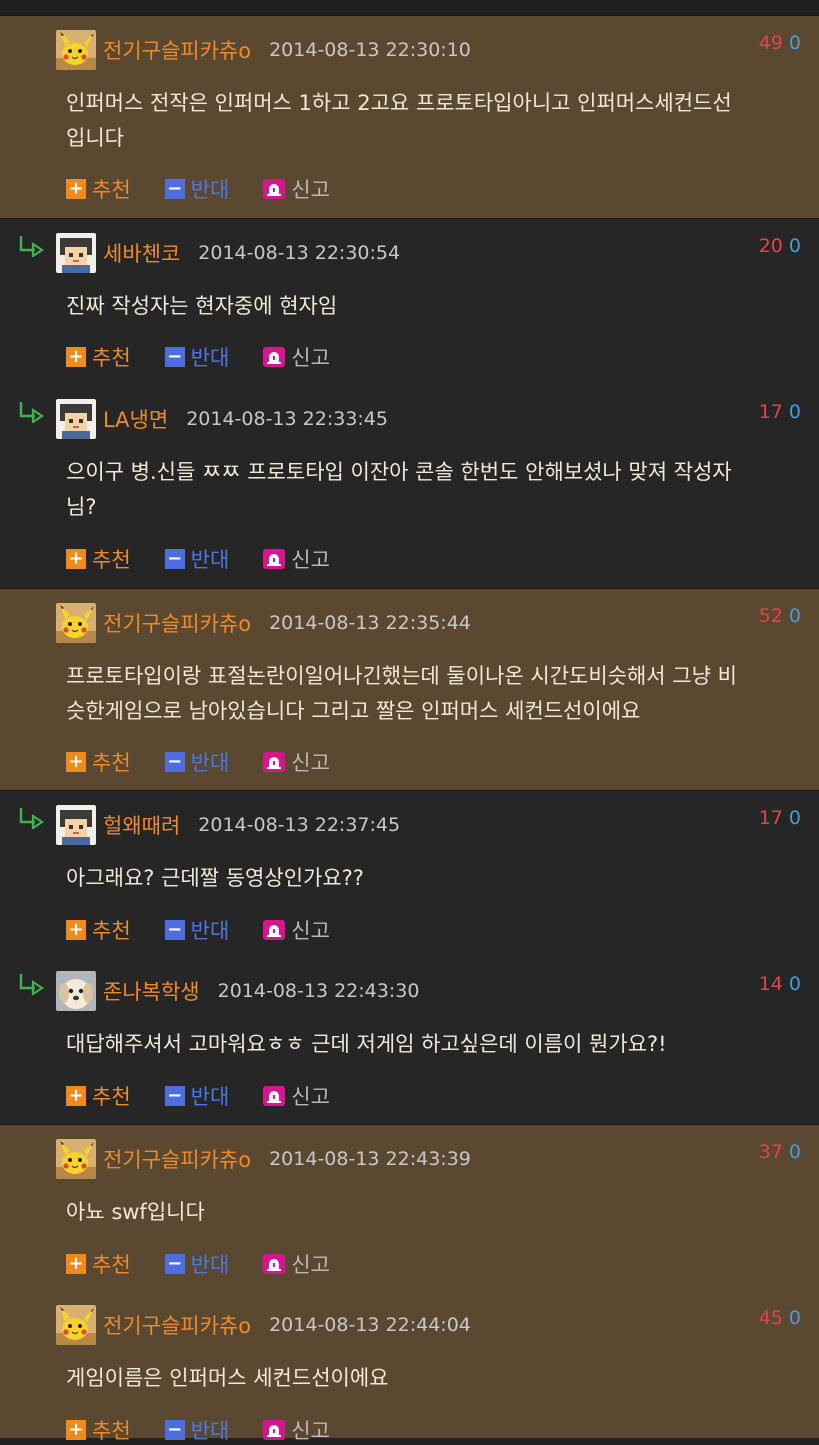 The width and height of the screenshot is (819, 1445). I want to click on vote-count: 45 0, so click(780, 1318).